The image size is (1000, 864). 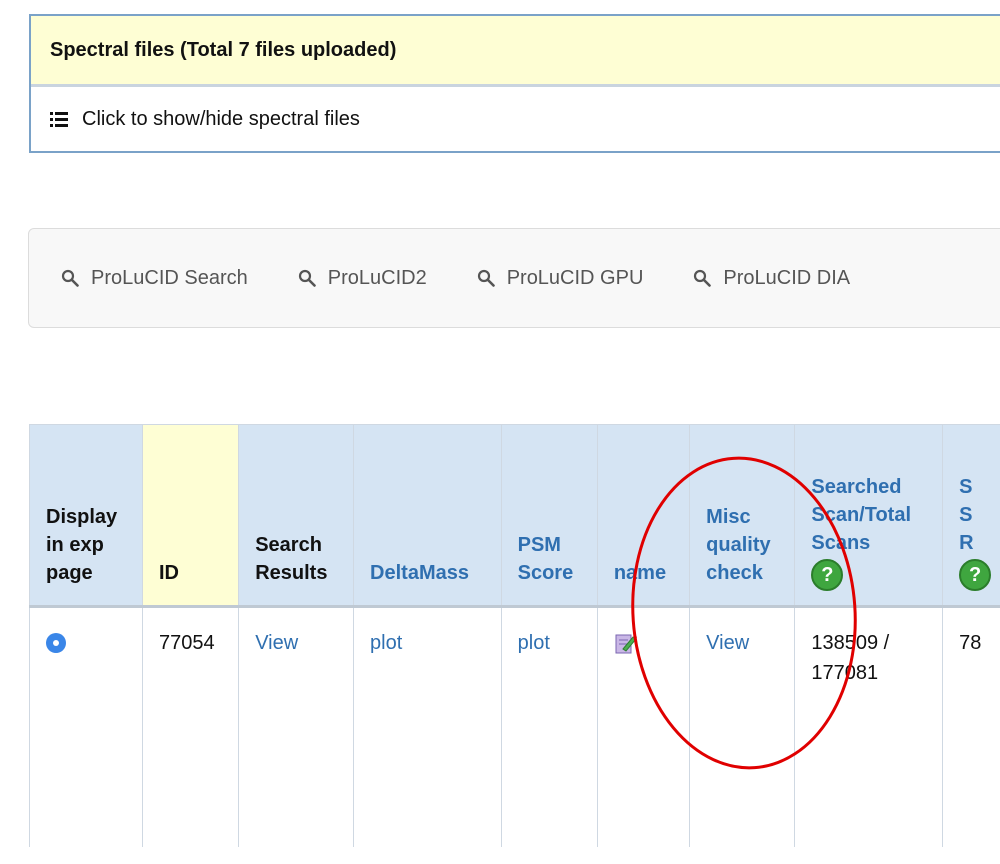 What do you see at coordinates (742, 727) in the screenshot?
I see `misc-quality-view-link: View` at bounding box center [742, 727].